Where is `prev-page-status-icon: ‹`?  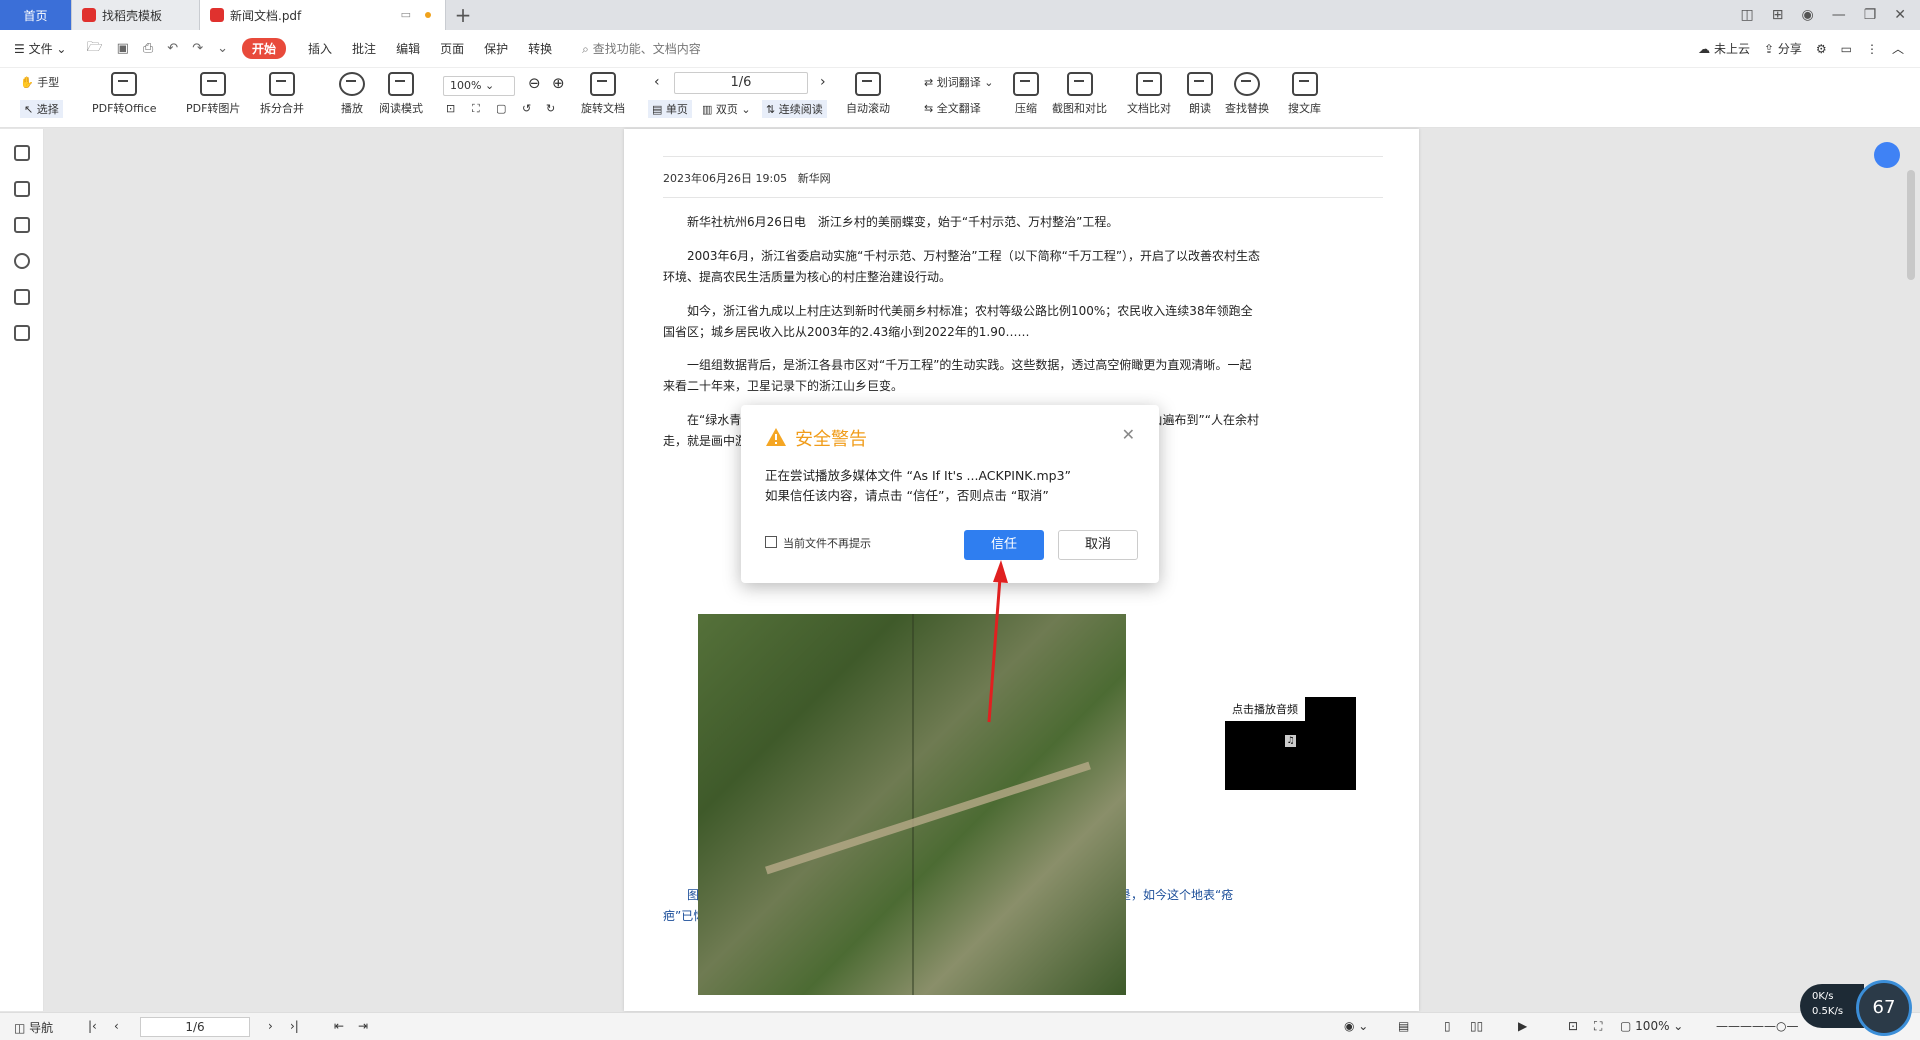 prev-page-status-icon: ‹ is located at coordinates (116, 1026).